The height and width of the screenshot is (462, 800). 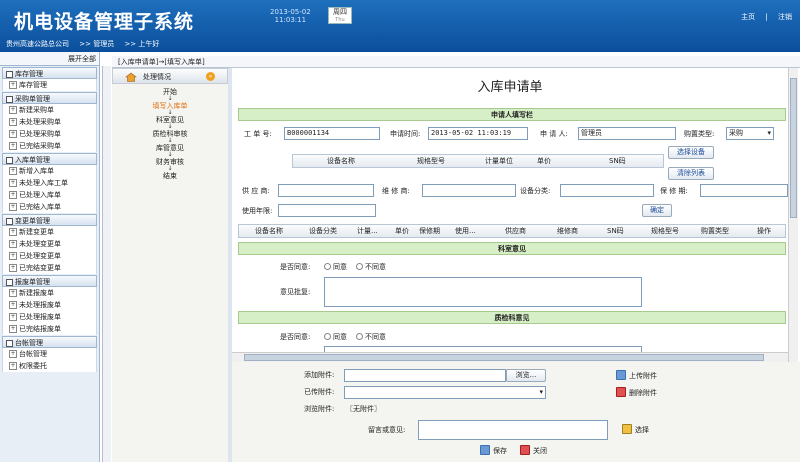 What do you see at coordinates (170, 265) in the screenshot?
I see `flow-panel: 处理情况 « 开始 ↓ 填写入库单 ↓ 科室意见 ↓ 质检科审核 ↓ 库管意见 ↓ 财务审核 ↓ 结束` at bounding box center [170, 265].